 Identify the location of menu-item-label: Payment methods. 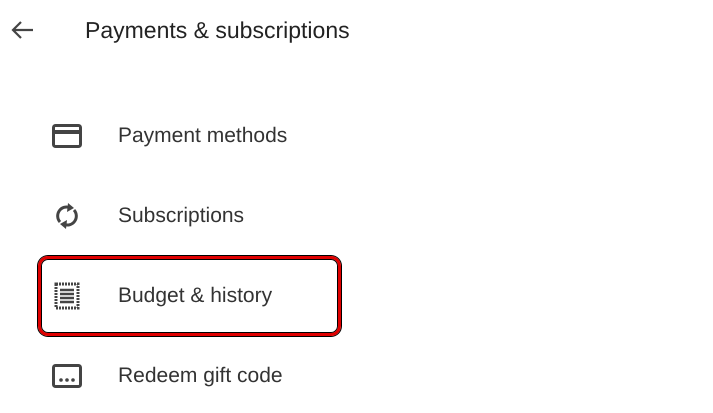
(203, 136).